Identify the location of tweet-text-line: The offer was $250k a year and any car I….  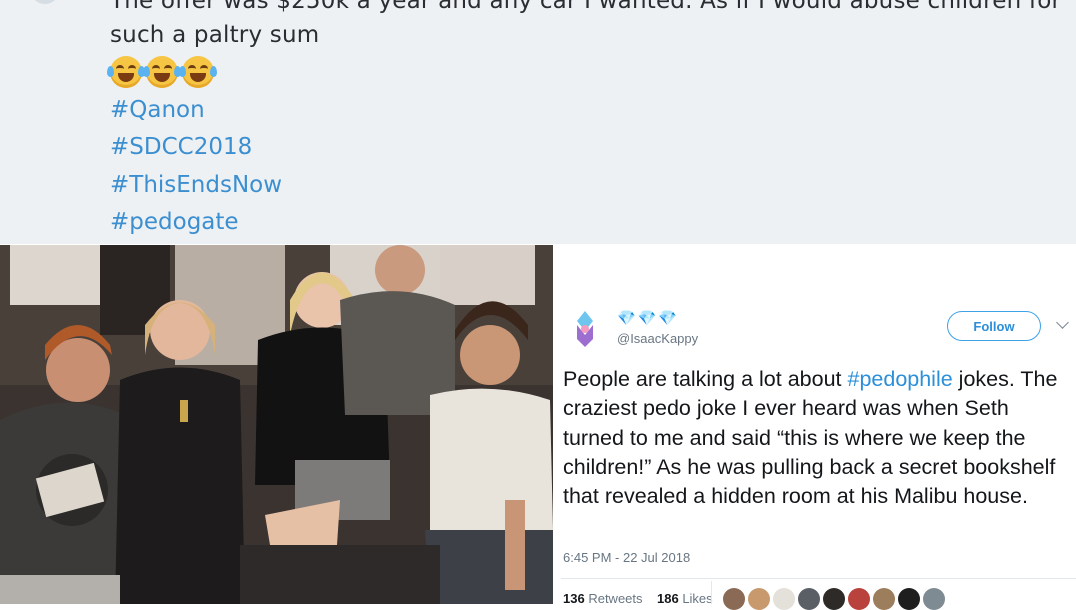
(586, 7).